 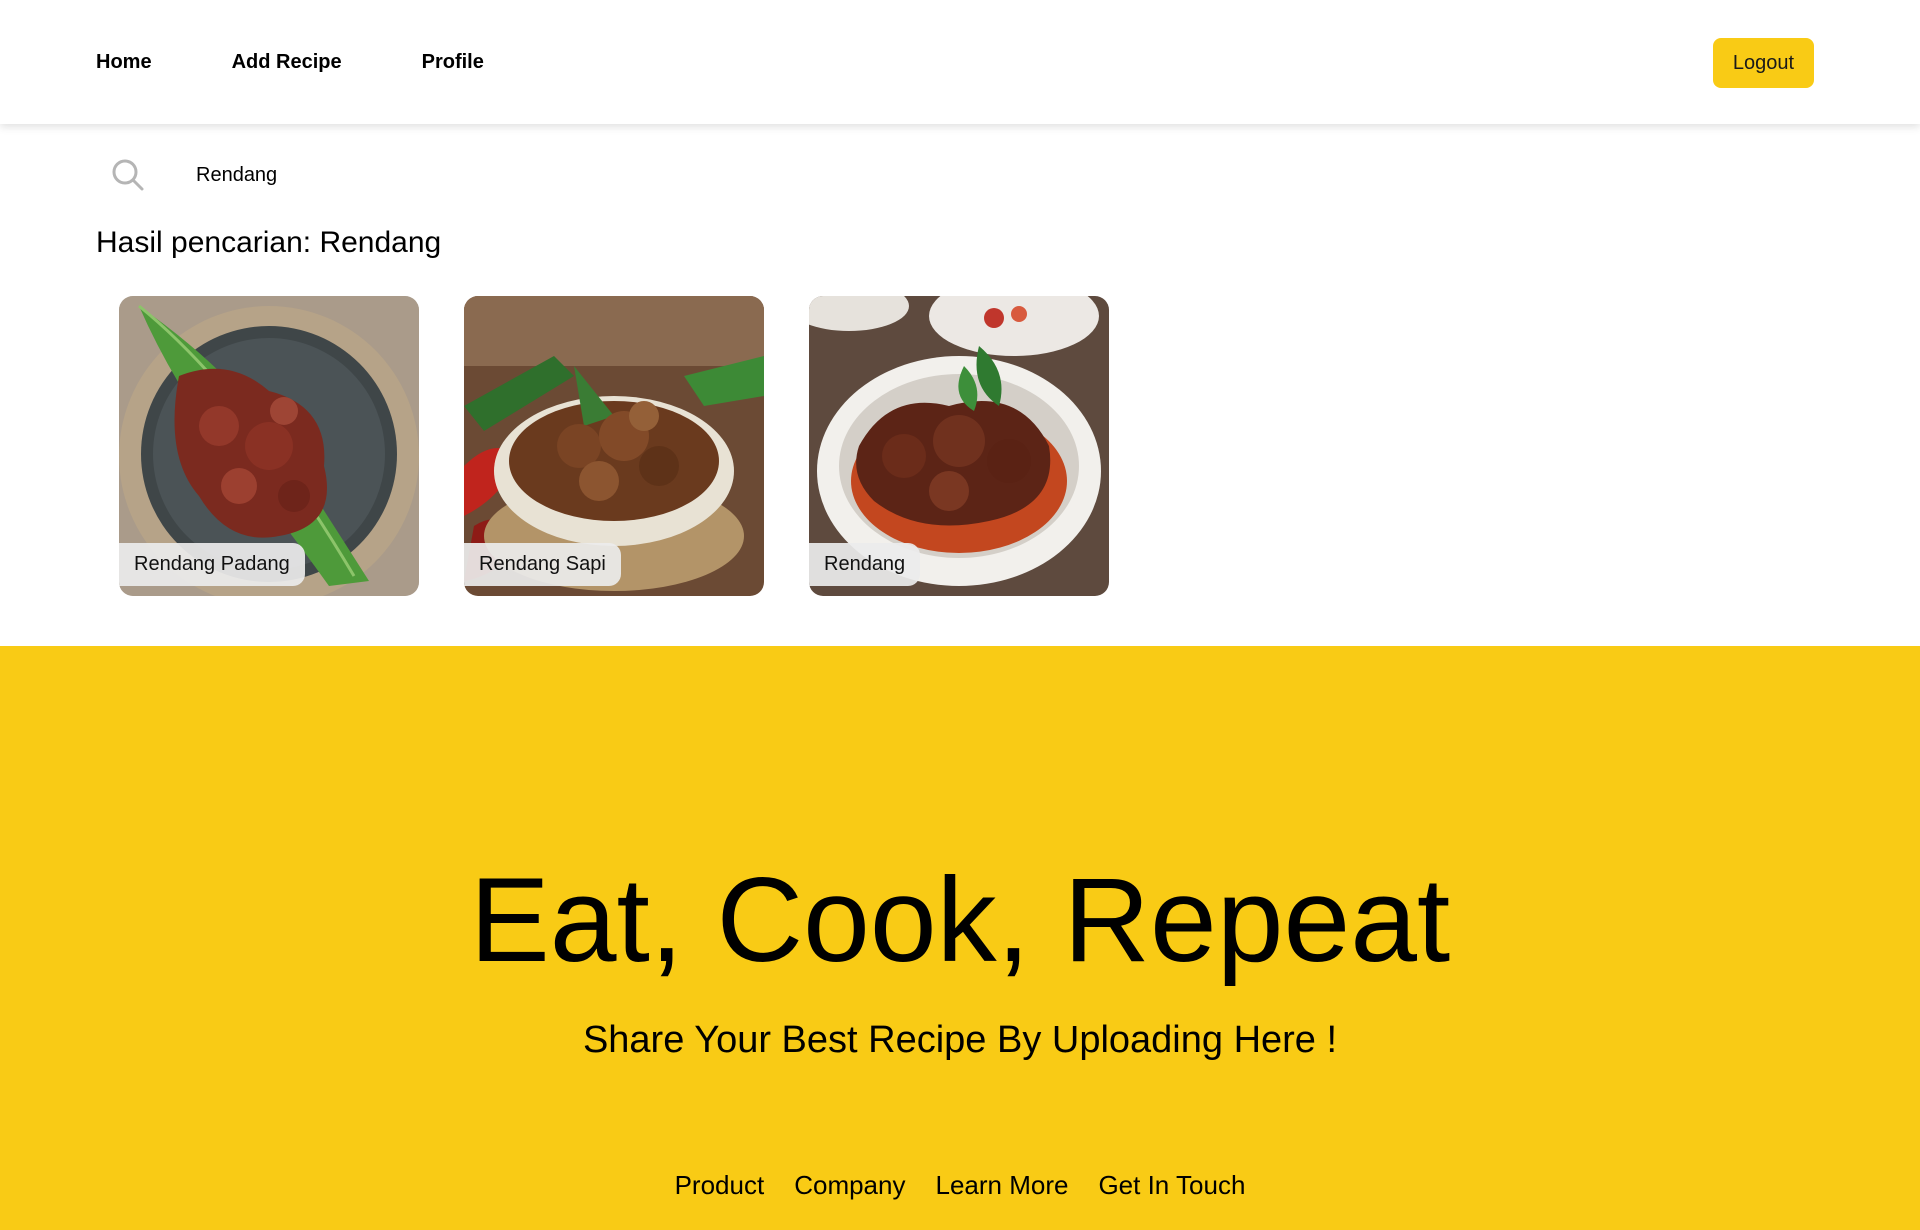 What do you see at coordinates (960, 920) in the screenshot?
I see `footer-title: Eat, Cook, Repeat` at bounding box center [960, 920].